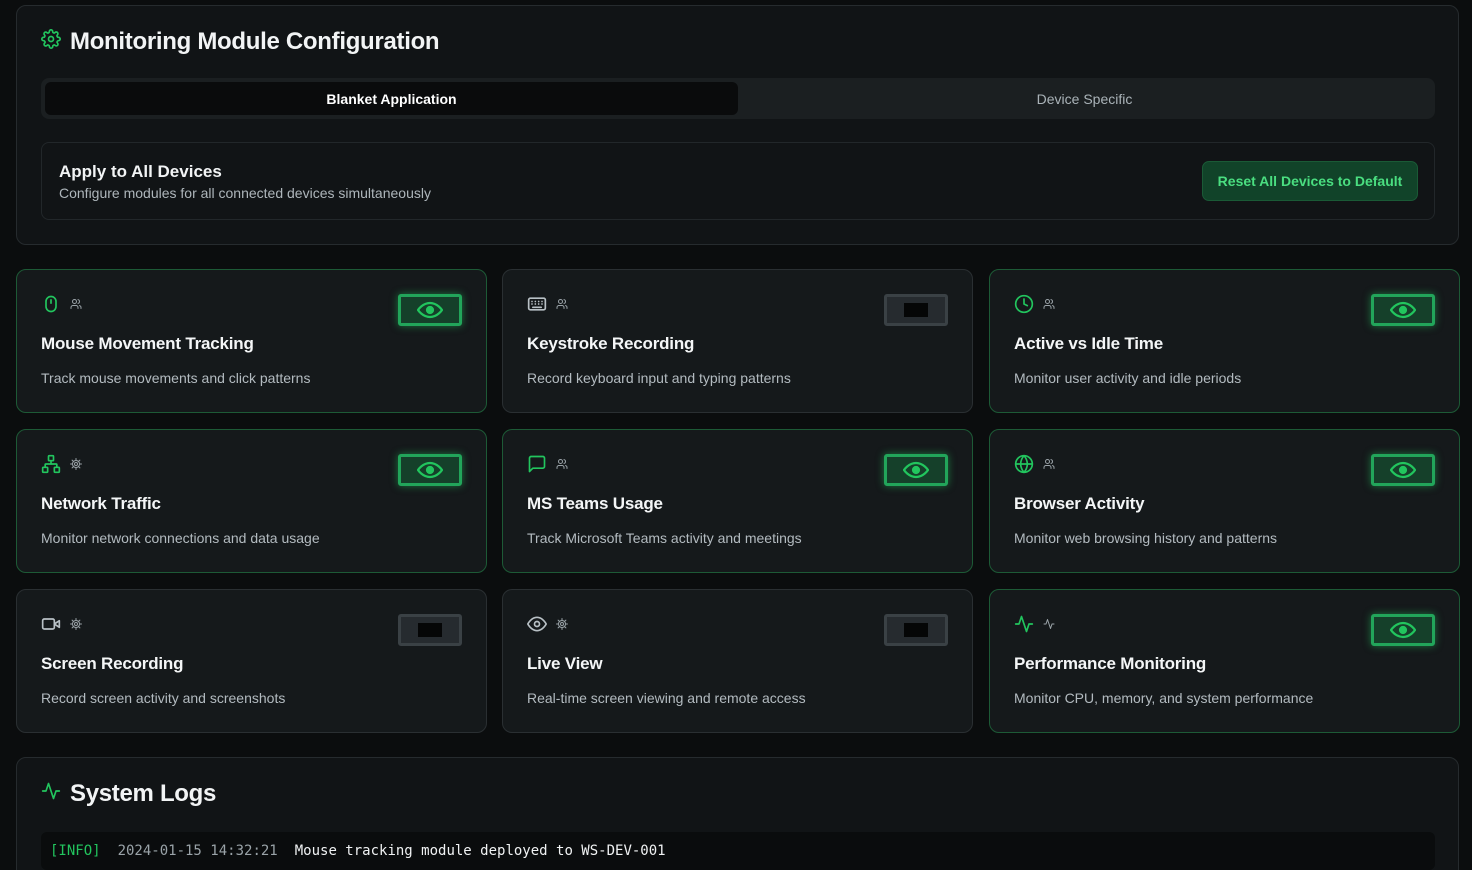  What do you see at coordinates (51, 464) in the screenshot?
I see `network-icon` at bounding box center [51, 464].